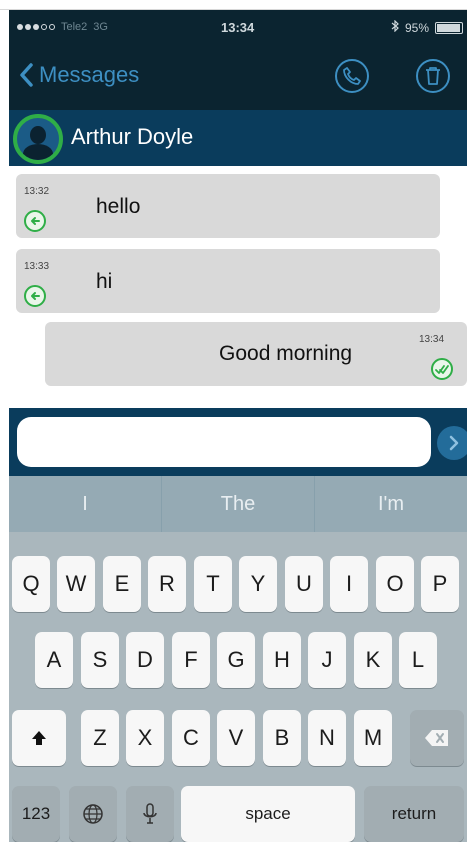  What do you see at coordinates (122, 584) in the screenshot?
I see `key-e: E` at bounding box center [122, 584].